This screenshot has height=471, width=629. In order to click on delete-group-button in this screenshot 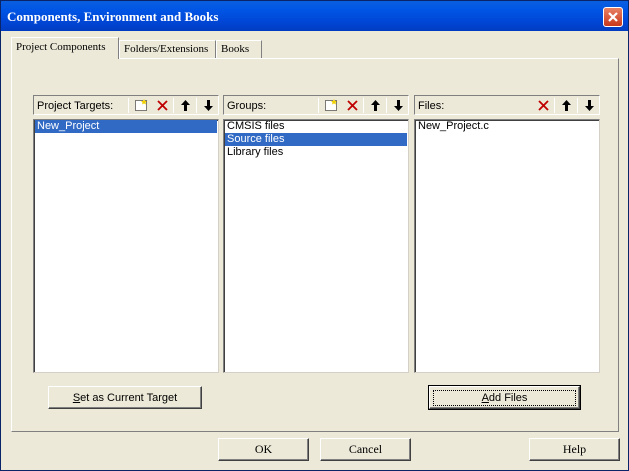, I will do `click(352, 105)`.